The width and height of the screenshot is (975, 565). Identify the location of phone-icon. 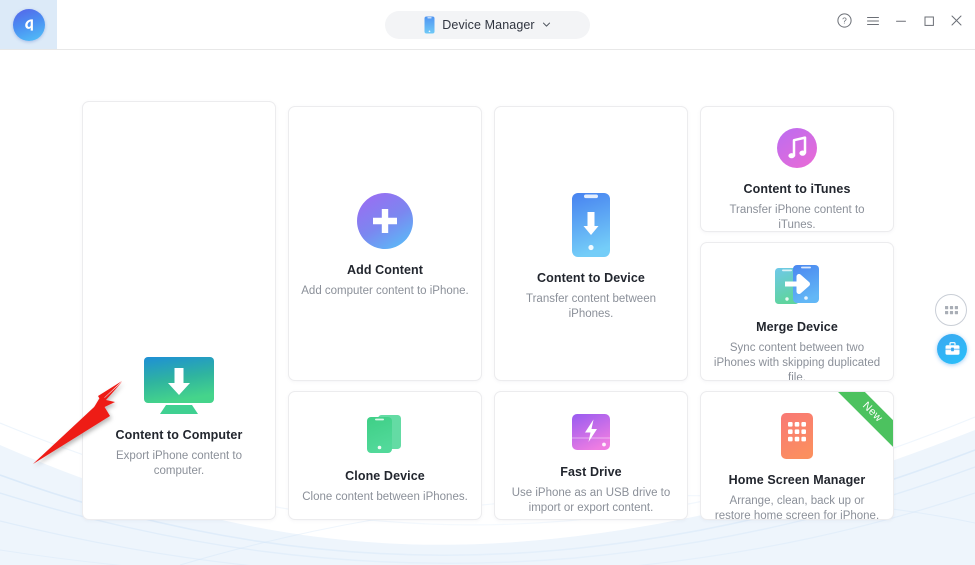
(429, 25).